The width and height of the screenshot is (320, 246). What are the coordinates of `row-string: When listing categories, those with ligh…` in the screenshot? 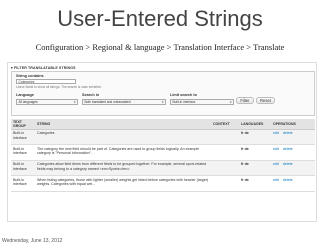 It's located at (123, 183).